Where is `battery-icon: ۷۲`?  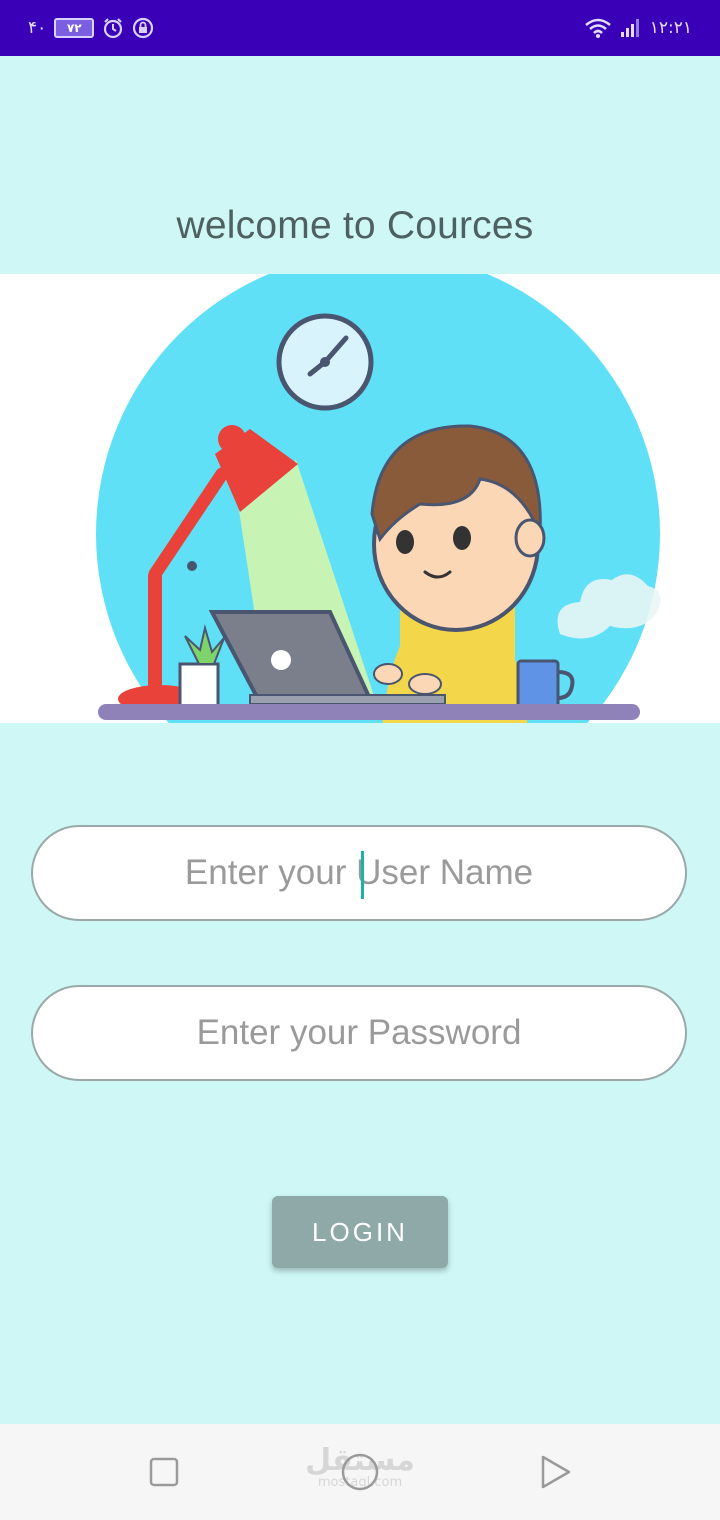
battery-icon: ۷۲ is located at coordinates (74, 28).